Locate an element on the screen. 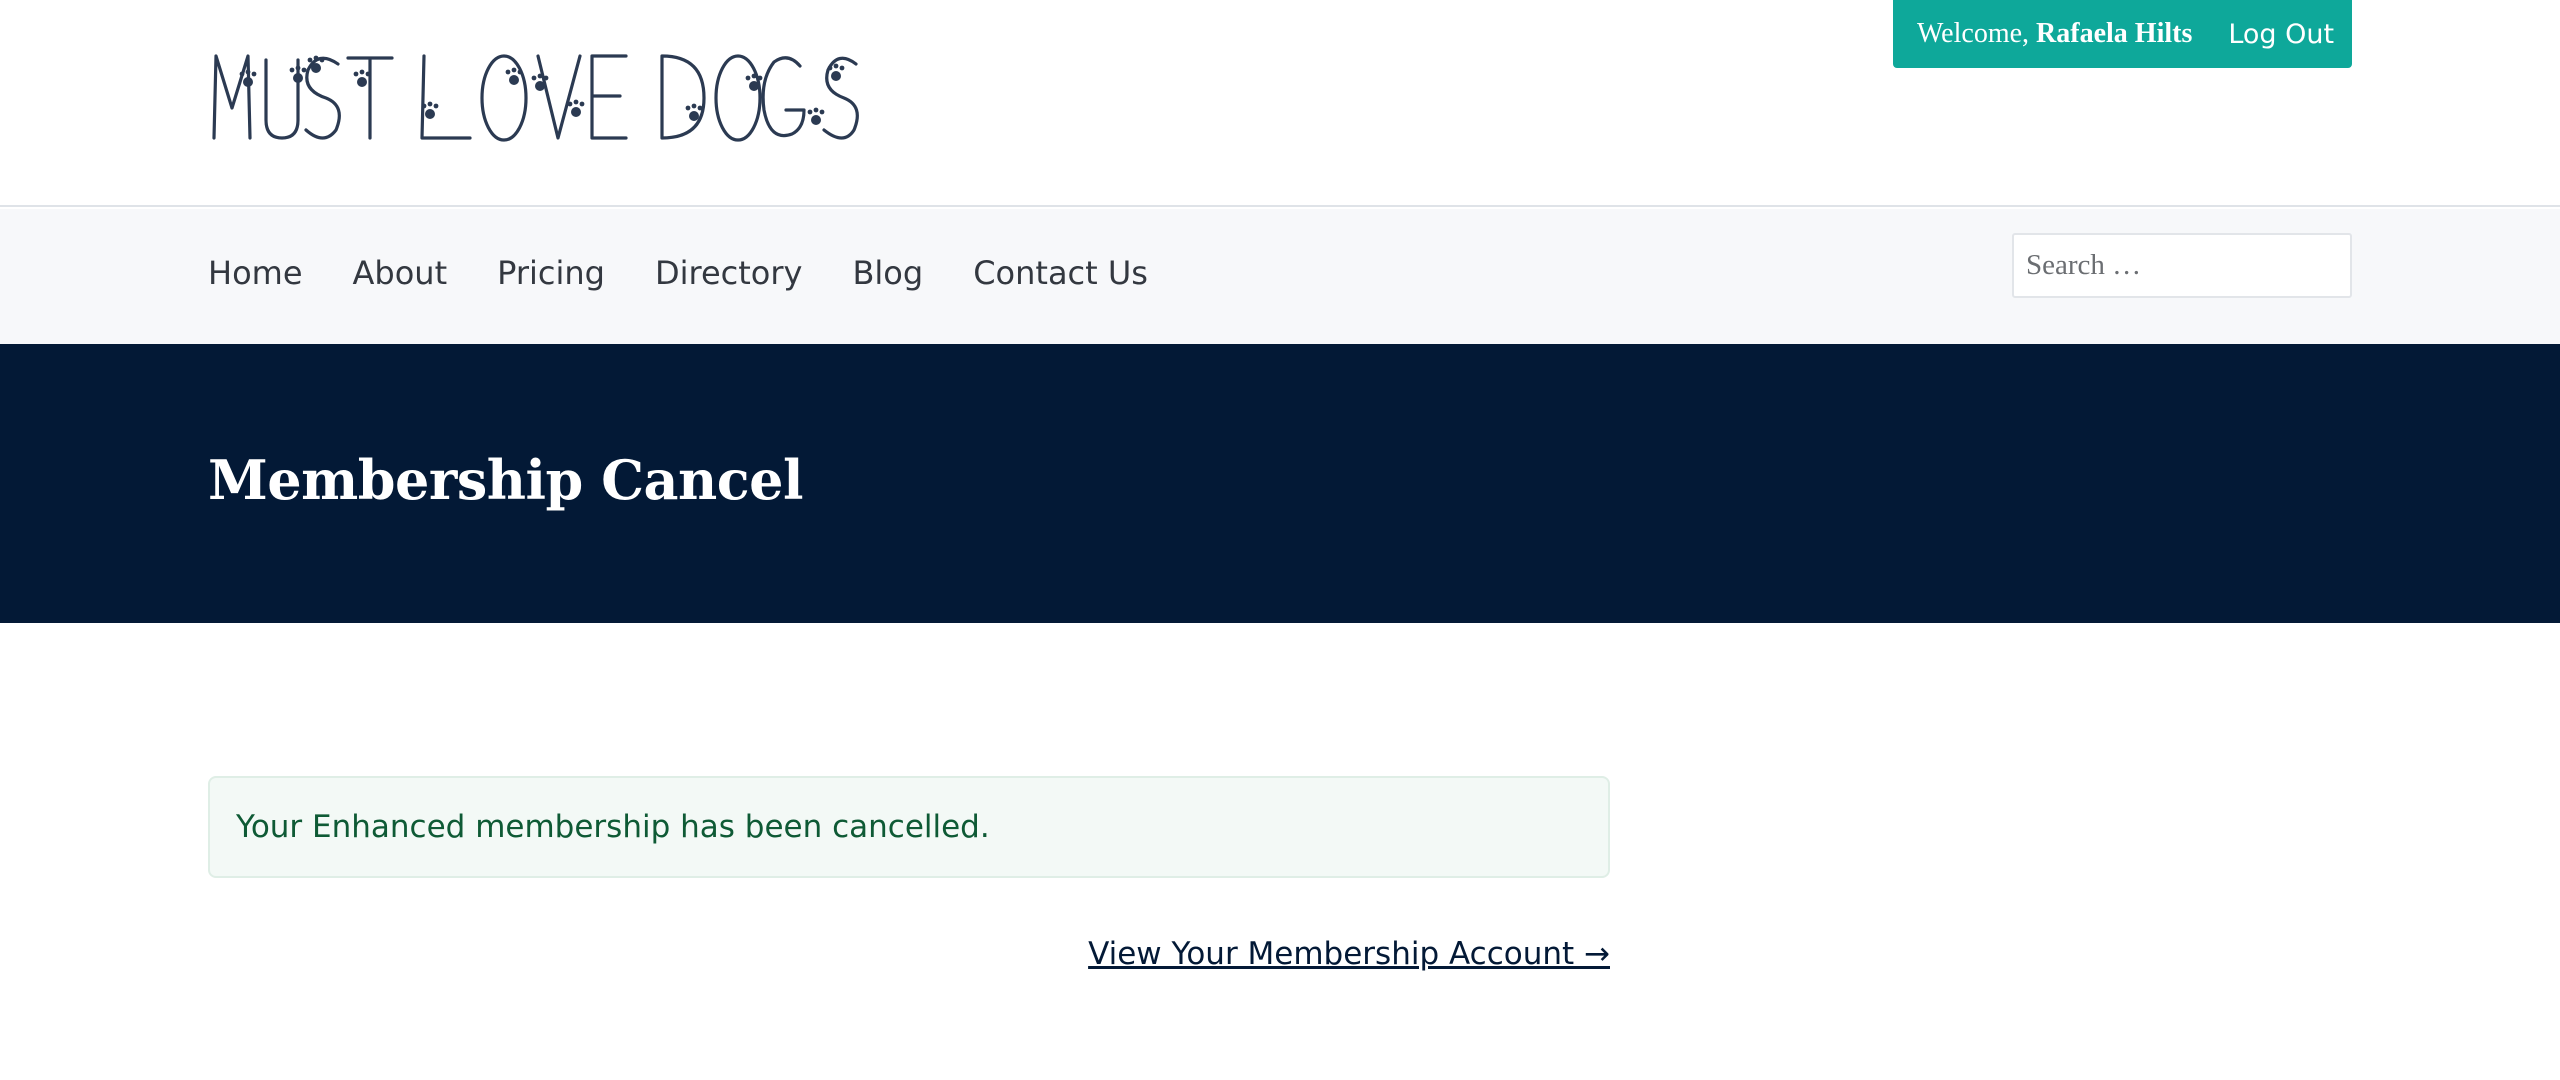 Image resolution: width=2560 pixels, height=1080 pixels. user-welcome-bar: Welcome, Rafaela Hilts Log Out is located at coordinates (2122, 34).